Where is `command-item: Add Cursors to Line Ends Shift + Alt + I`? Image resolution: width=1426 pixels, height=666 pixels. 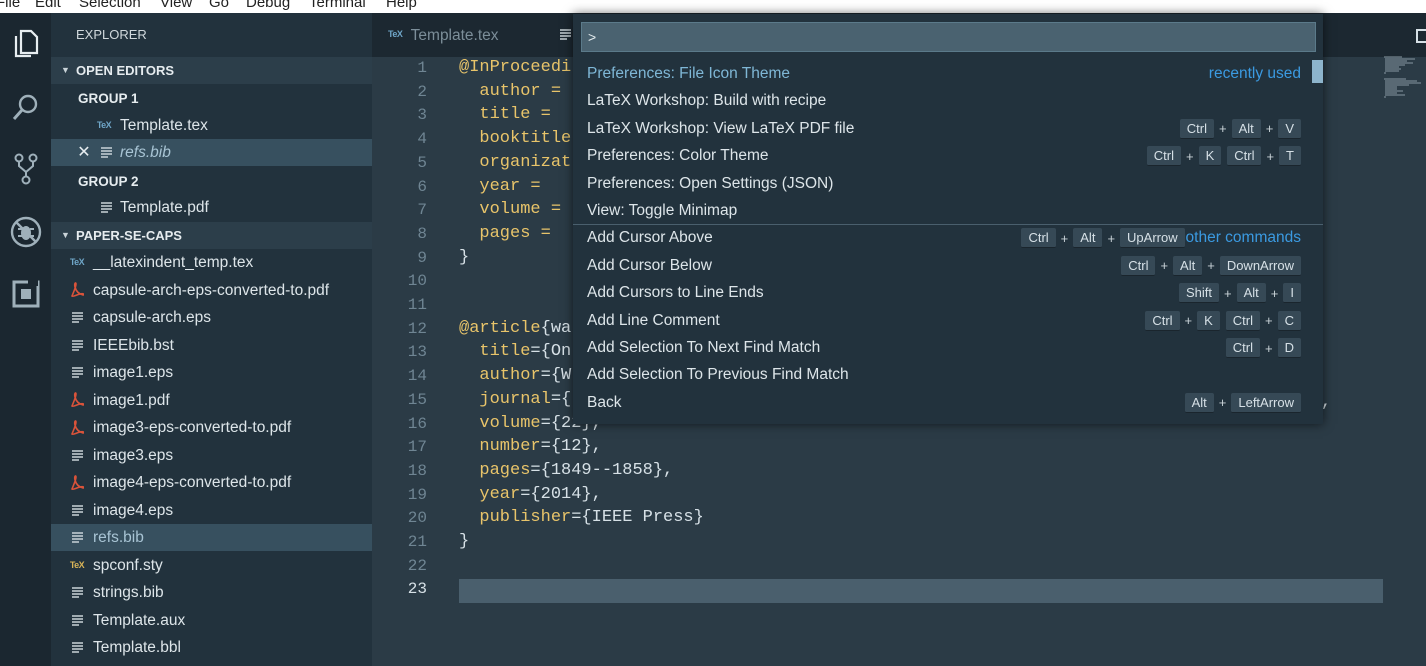
command-item: Add Cursors to Line Ends Shift + Alt + I is located at coordinates (948, 292).